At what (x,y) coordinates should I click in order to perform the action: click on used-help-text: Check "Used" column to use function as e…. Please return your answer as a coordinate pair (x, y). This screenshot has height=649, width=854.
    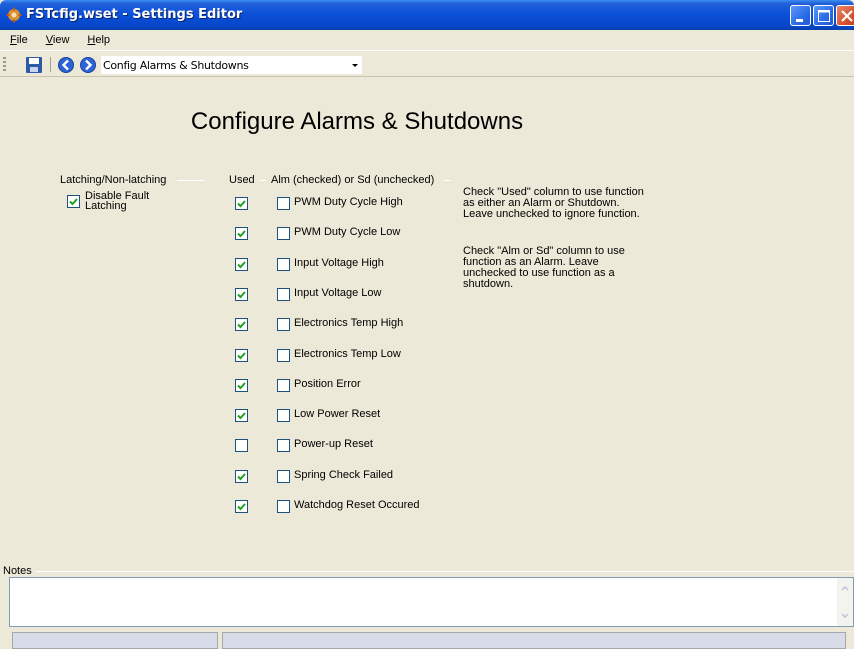
    Looking at the image, I should click on (563, 203).